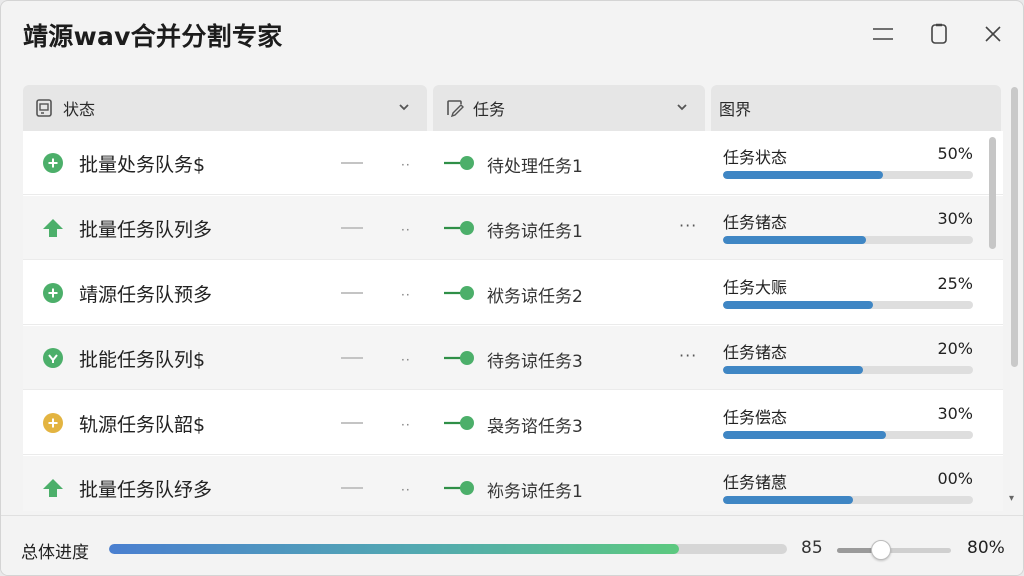  What do you see at coordinates (79, 109) in the screenshot?
I see `column-header-label: 状态` at bounding box center [79, 109].